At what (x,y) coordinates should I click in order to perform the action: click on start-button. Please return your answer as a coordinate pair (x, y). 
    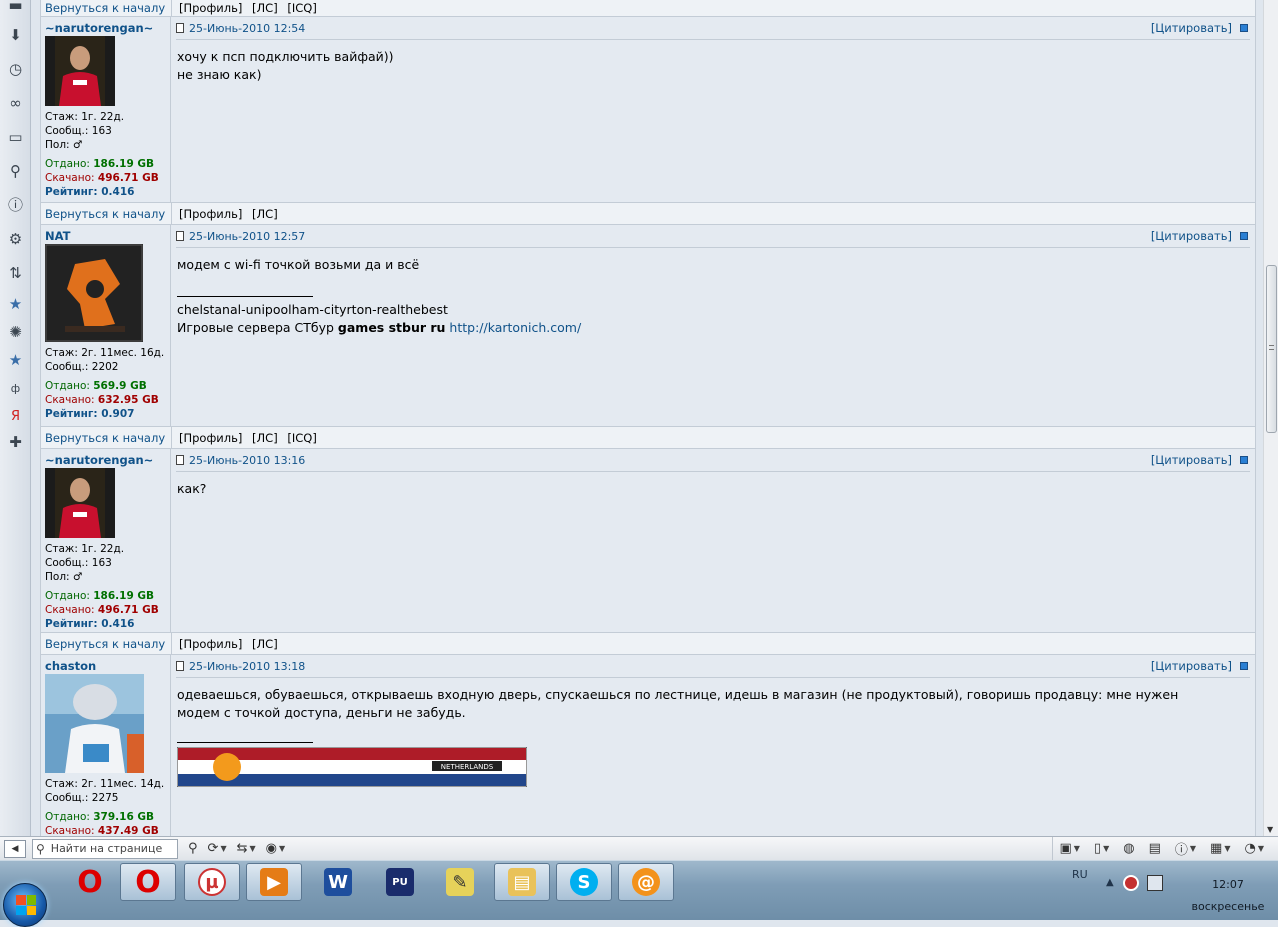
    Looking at the image, I should click on (25, 905).